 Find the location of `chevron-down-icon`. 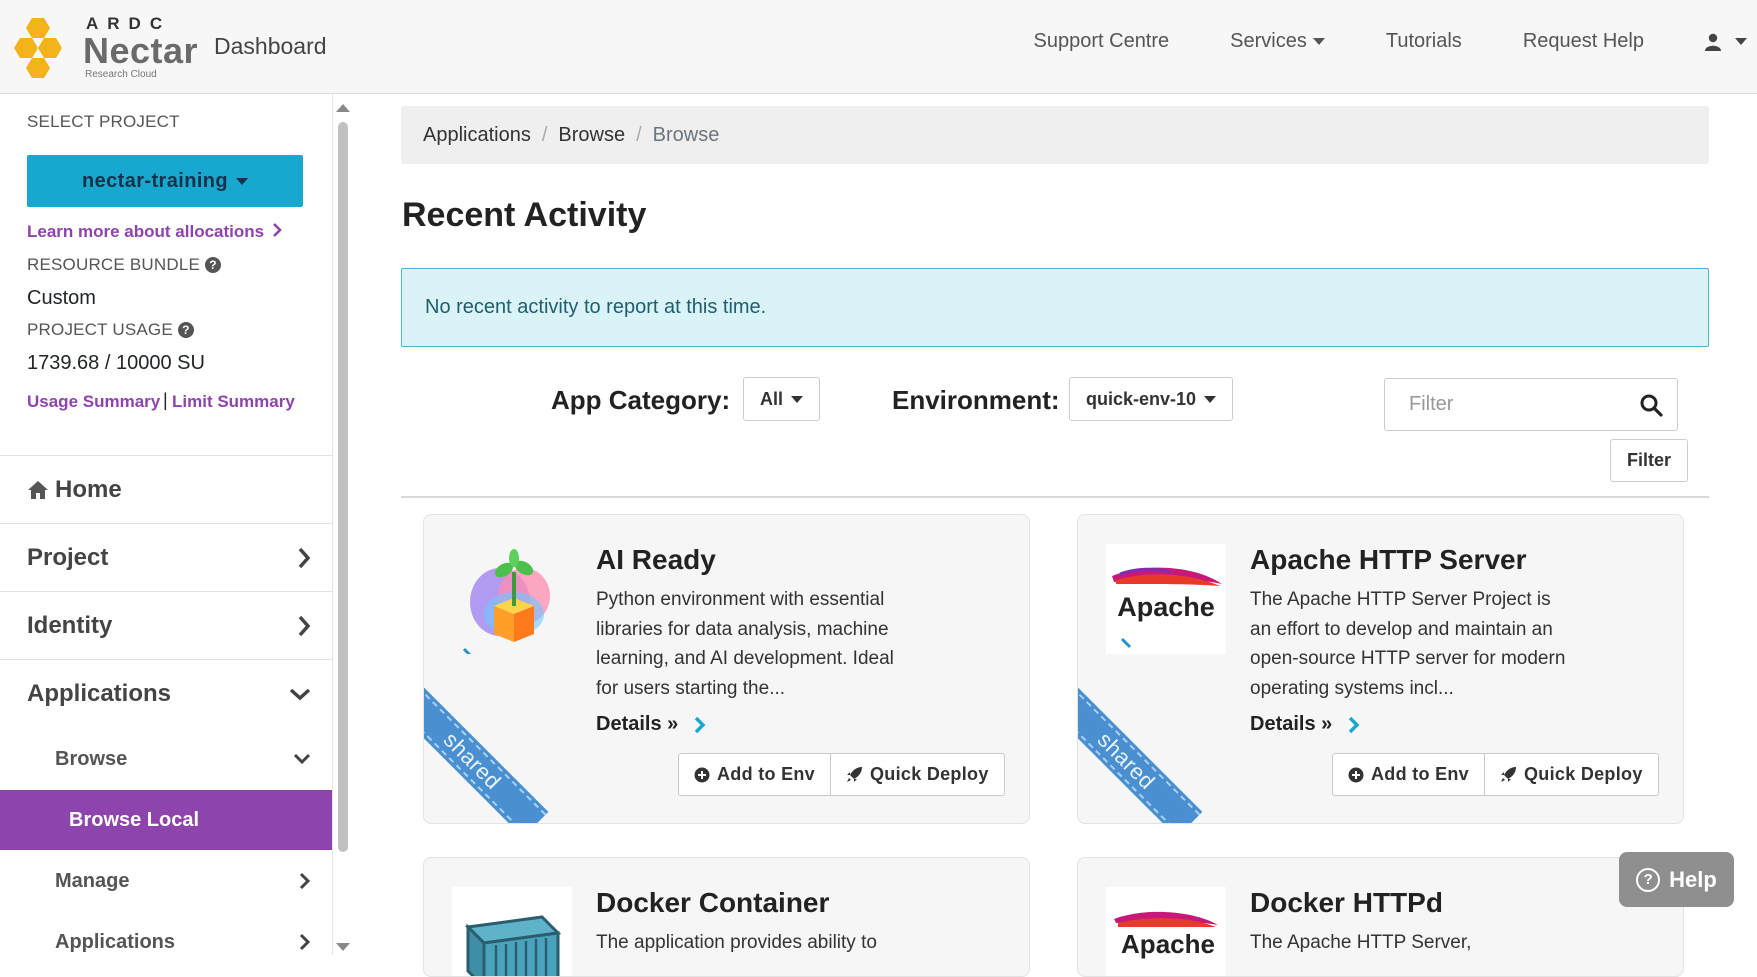

chevron-down-icon is located at coordinates (302, 759).